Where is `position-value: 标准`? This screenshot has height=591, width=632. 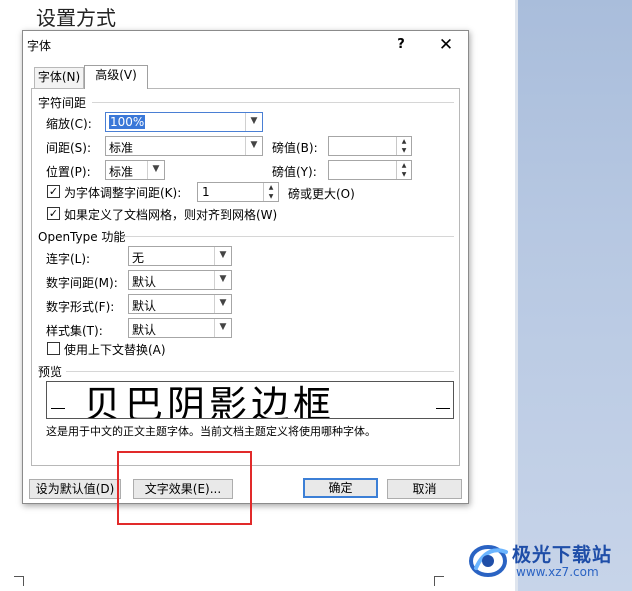 position-value: 标准 is located at coordinates (121, 172).